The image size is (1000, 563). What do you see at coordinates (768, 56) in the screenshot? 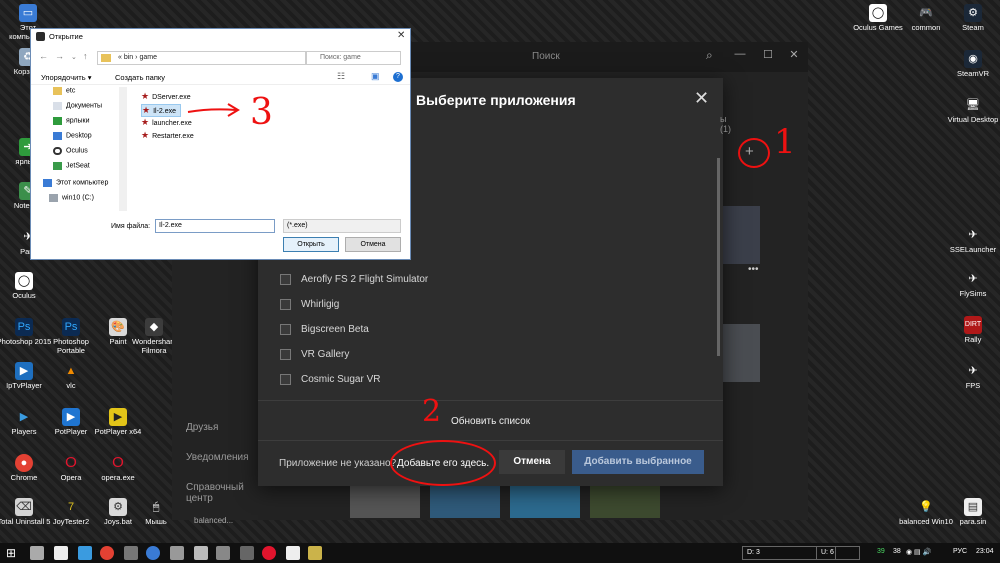
I see `maximize-icon: ☐` at bounding box center [768, 56].